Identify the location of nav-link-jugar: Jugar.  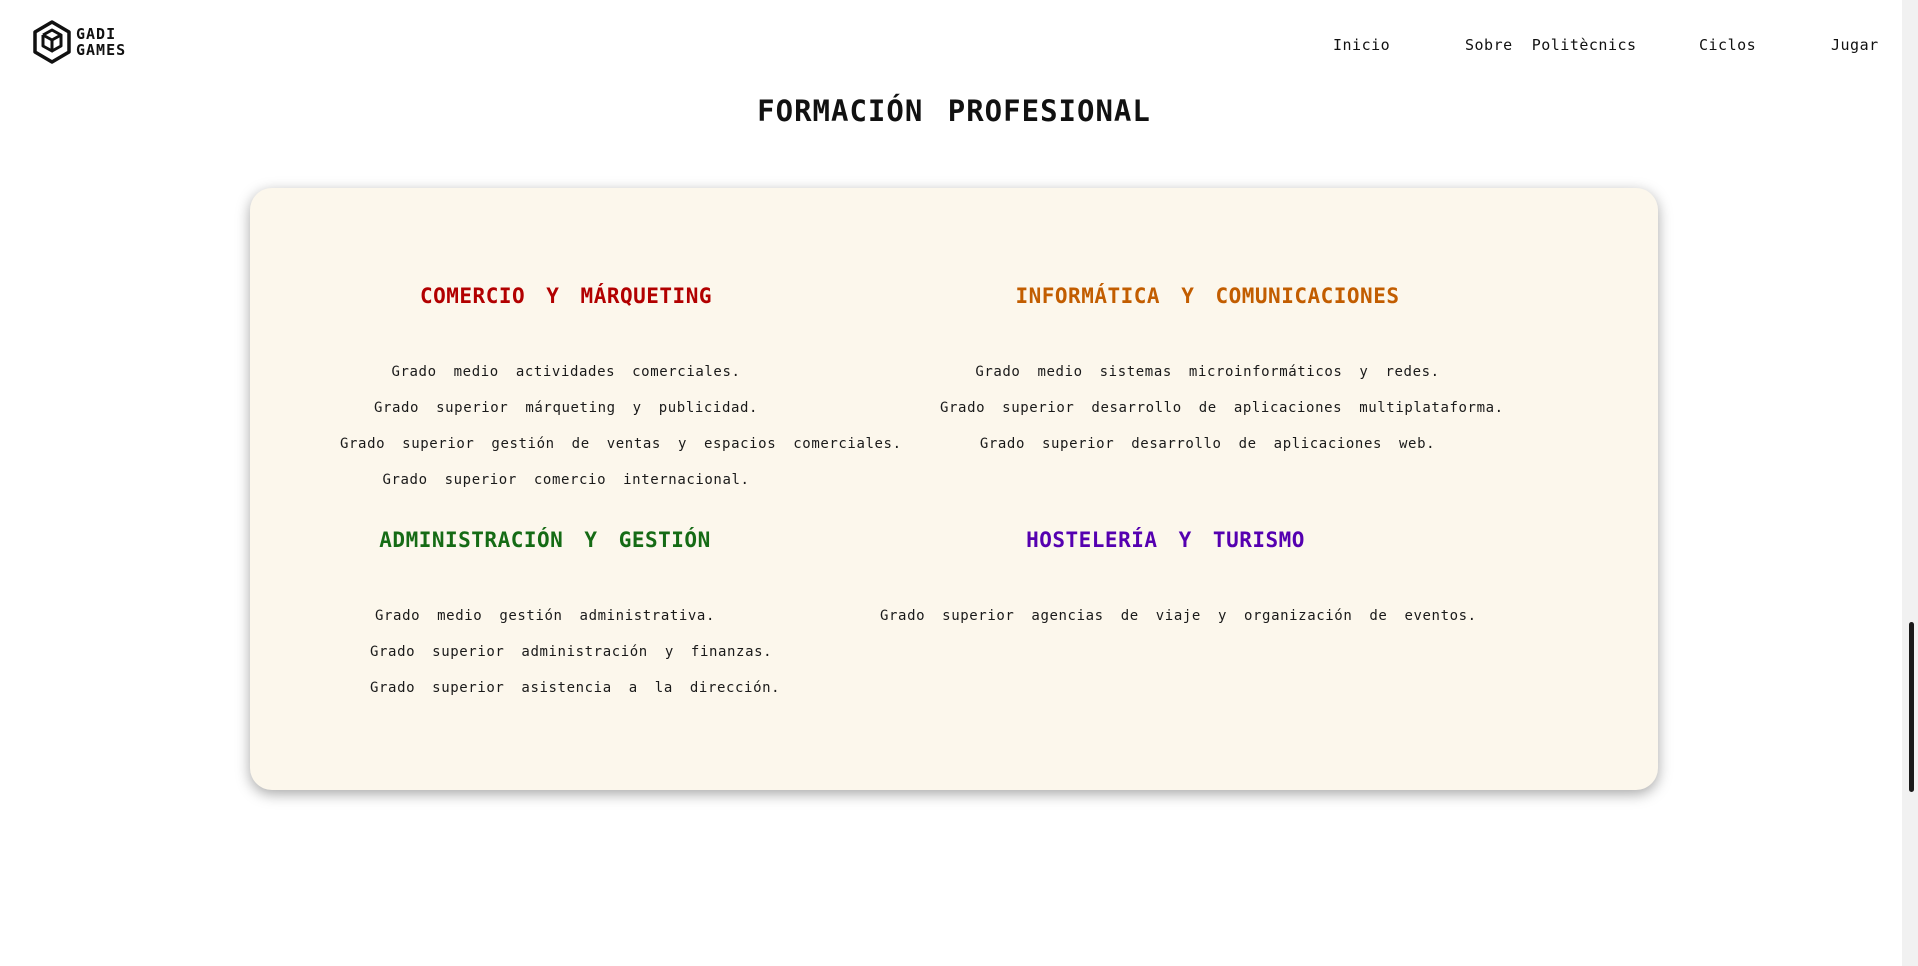
(1855, 45).